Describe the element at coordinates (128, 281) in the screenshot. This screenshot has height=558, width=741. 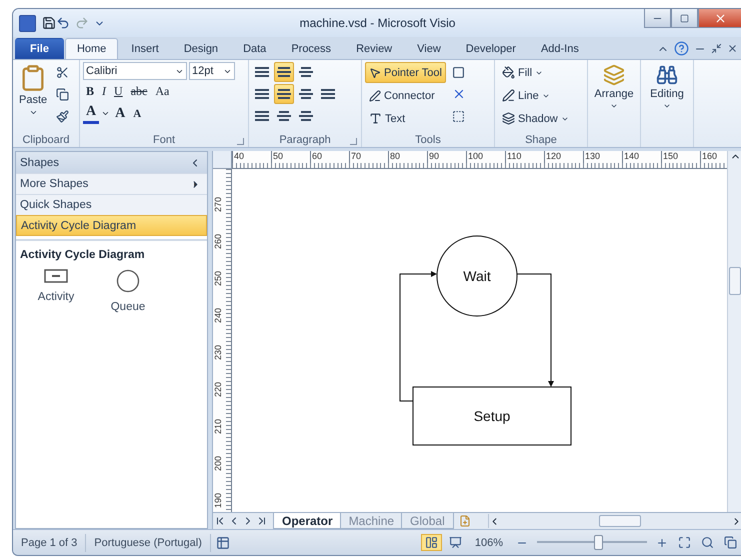
I see `circle-shape-icon` at that location.